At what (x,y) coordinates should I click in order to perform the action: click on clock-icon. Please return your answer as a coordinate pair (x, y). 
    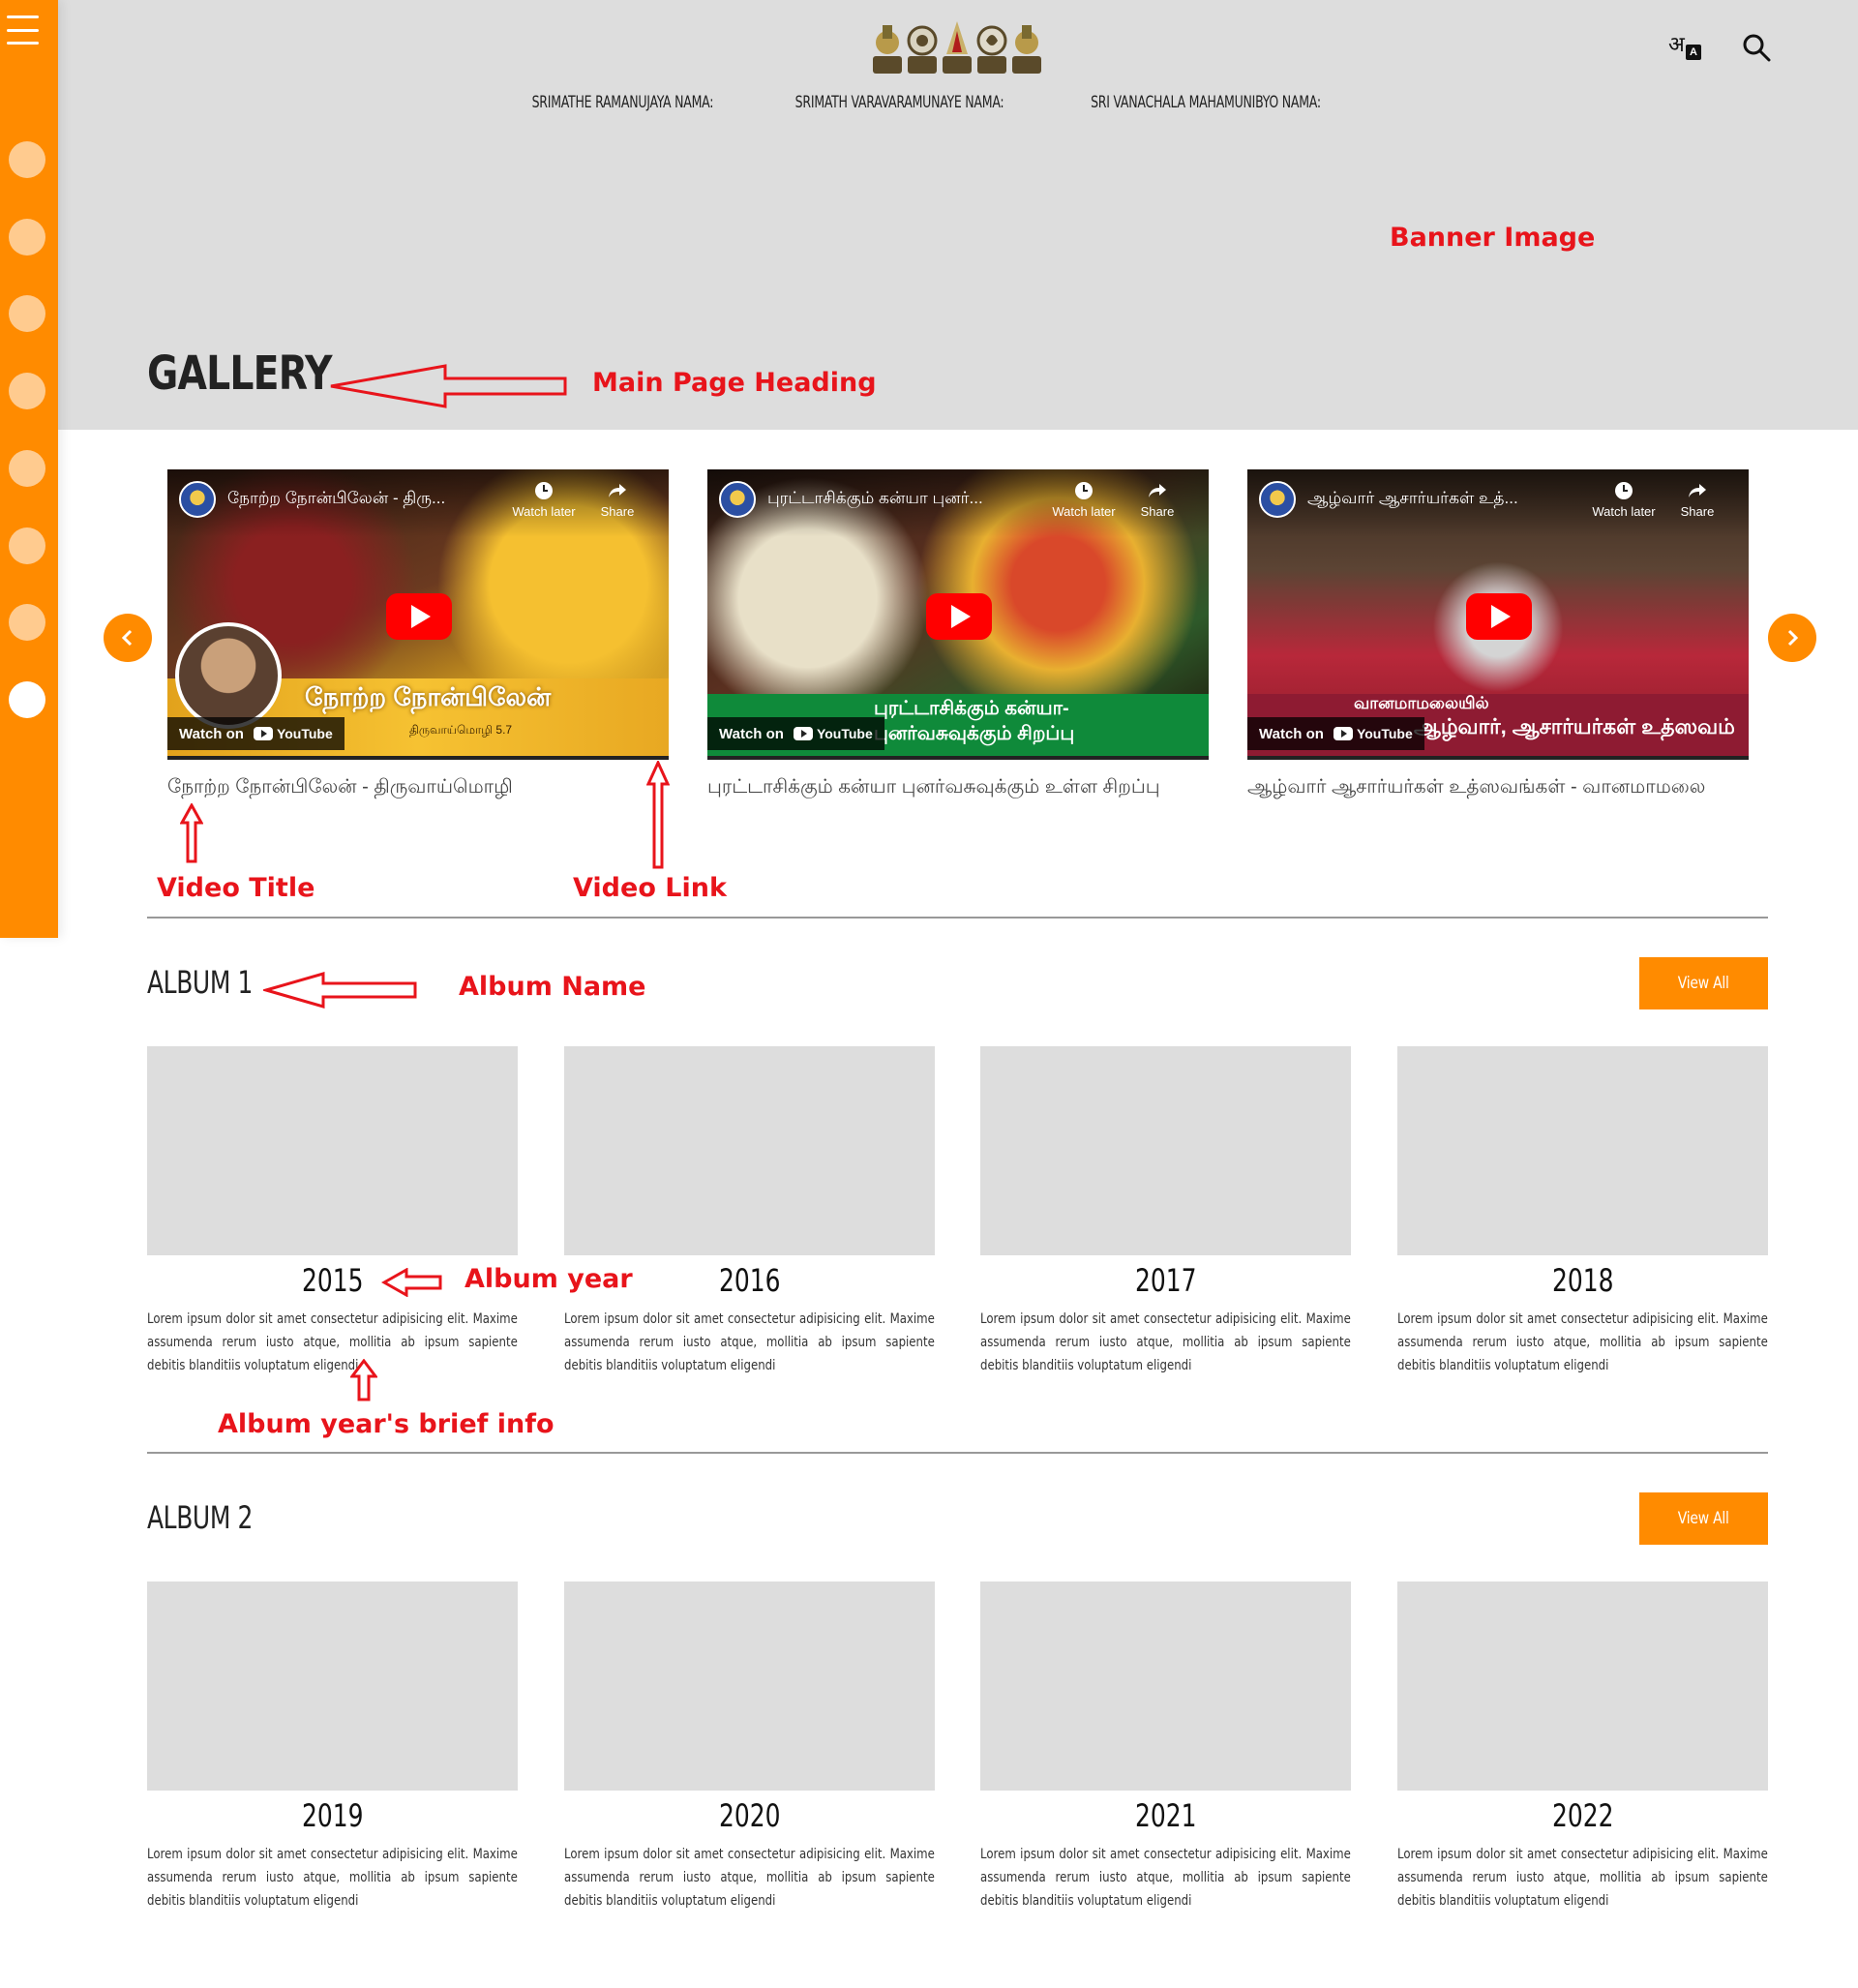
    Looking at the image, I should click on (1624, 490).